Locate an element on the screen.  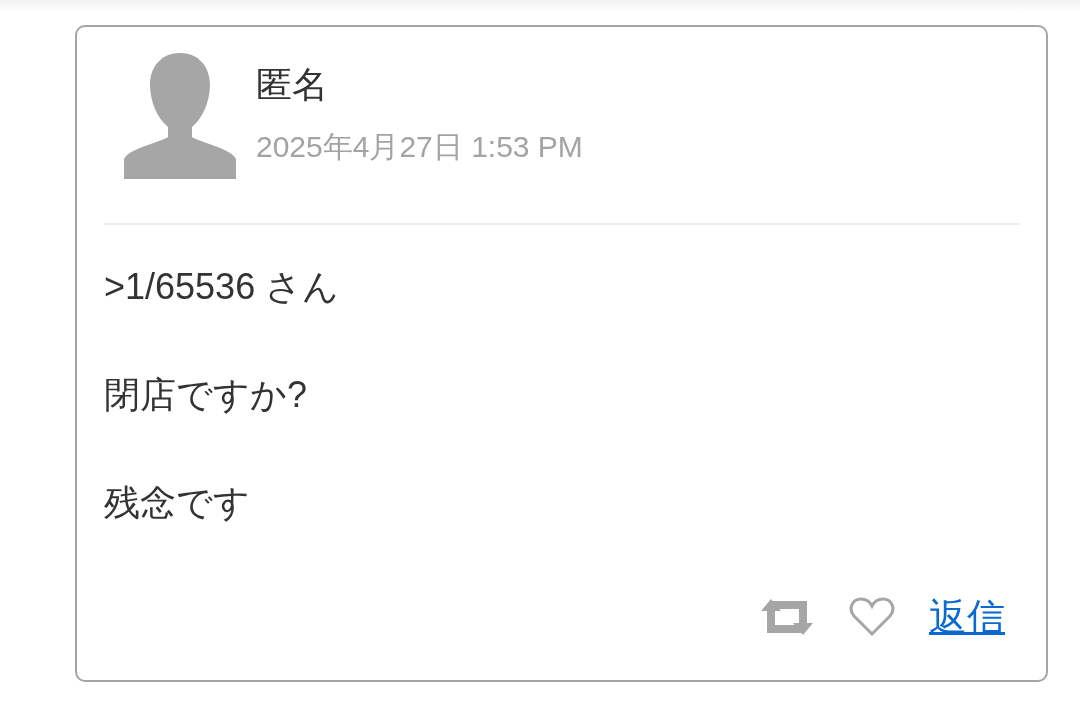
comment-text: 残念です is located at coordinates (177, 503).